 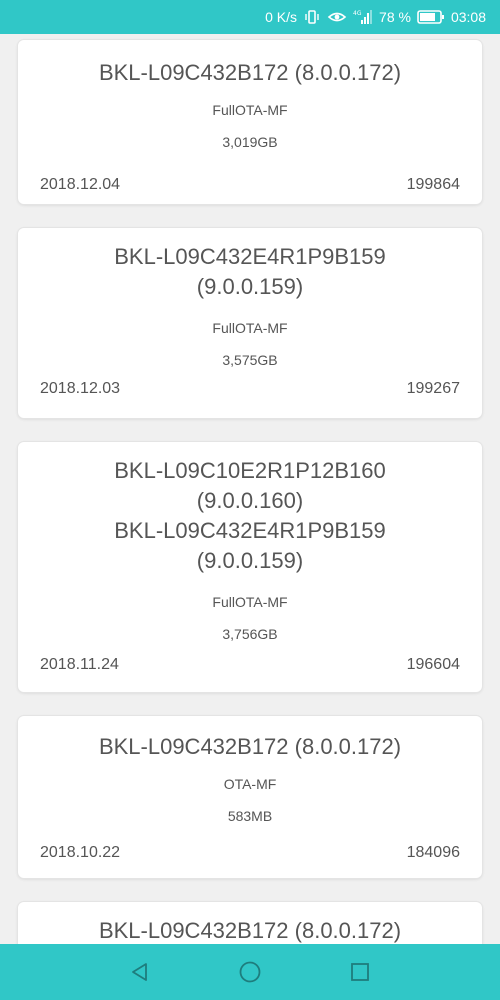 I want to click on status-bar: 0 K/s 4G 78 % 03:08, so click(x=250, y=17).